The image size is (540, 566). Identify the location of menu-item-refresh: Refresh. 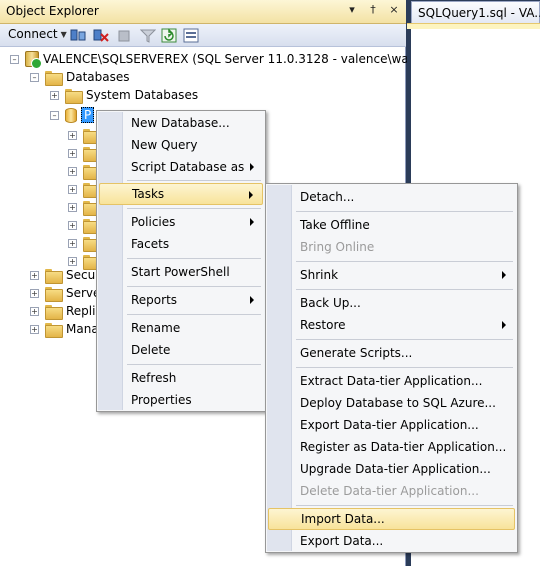
(181, 378).